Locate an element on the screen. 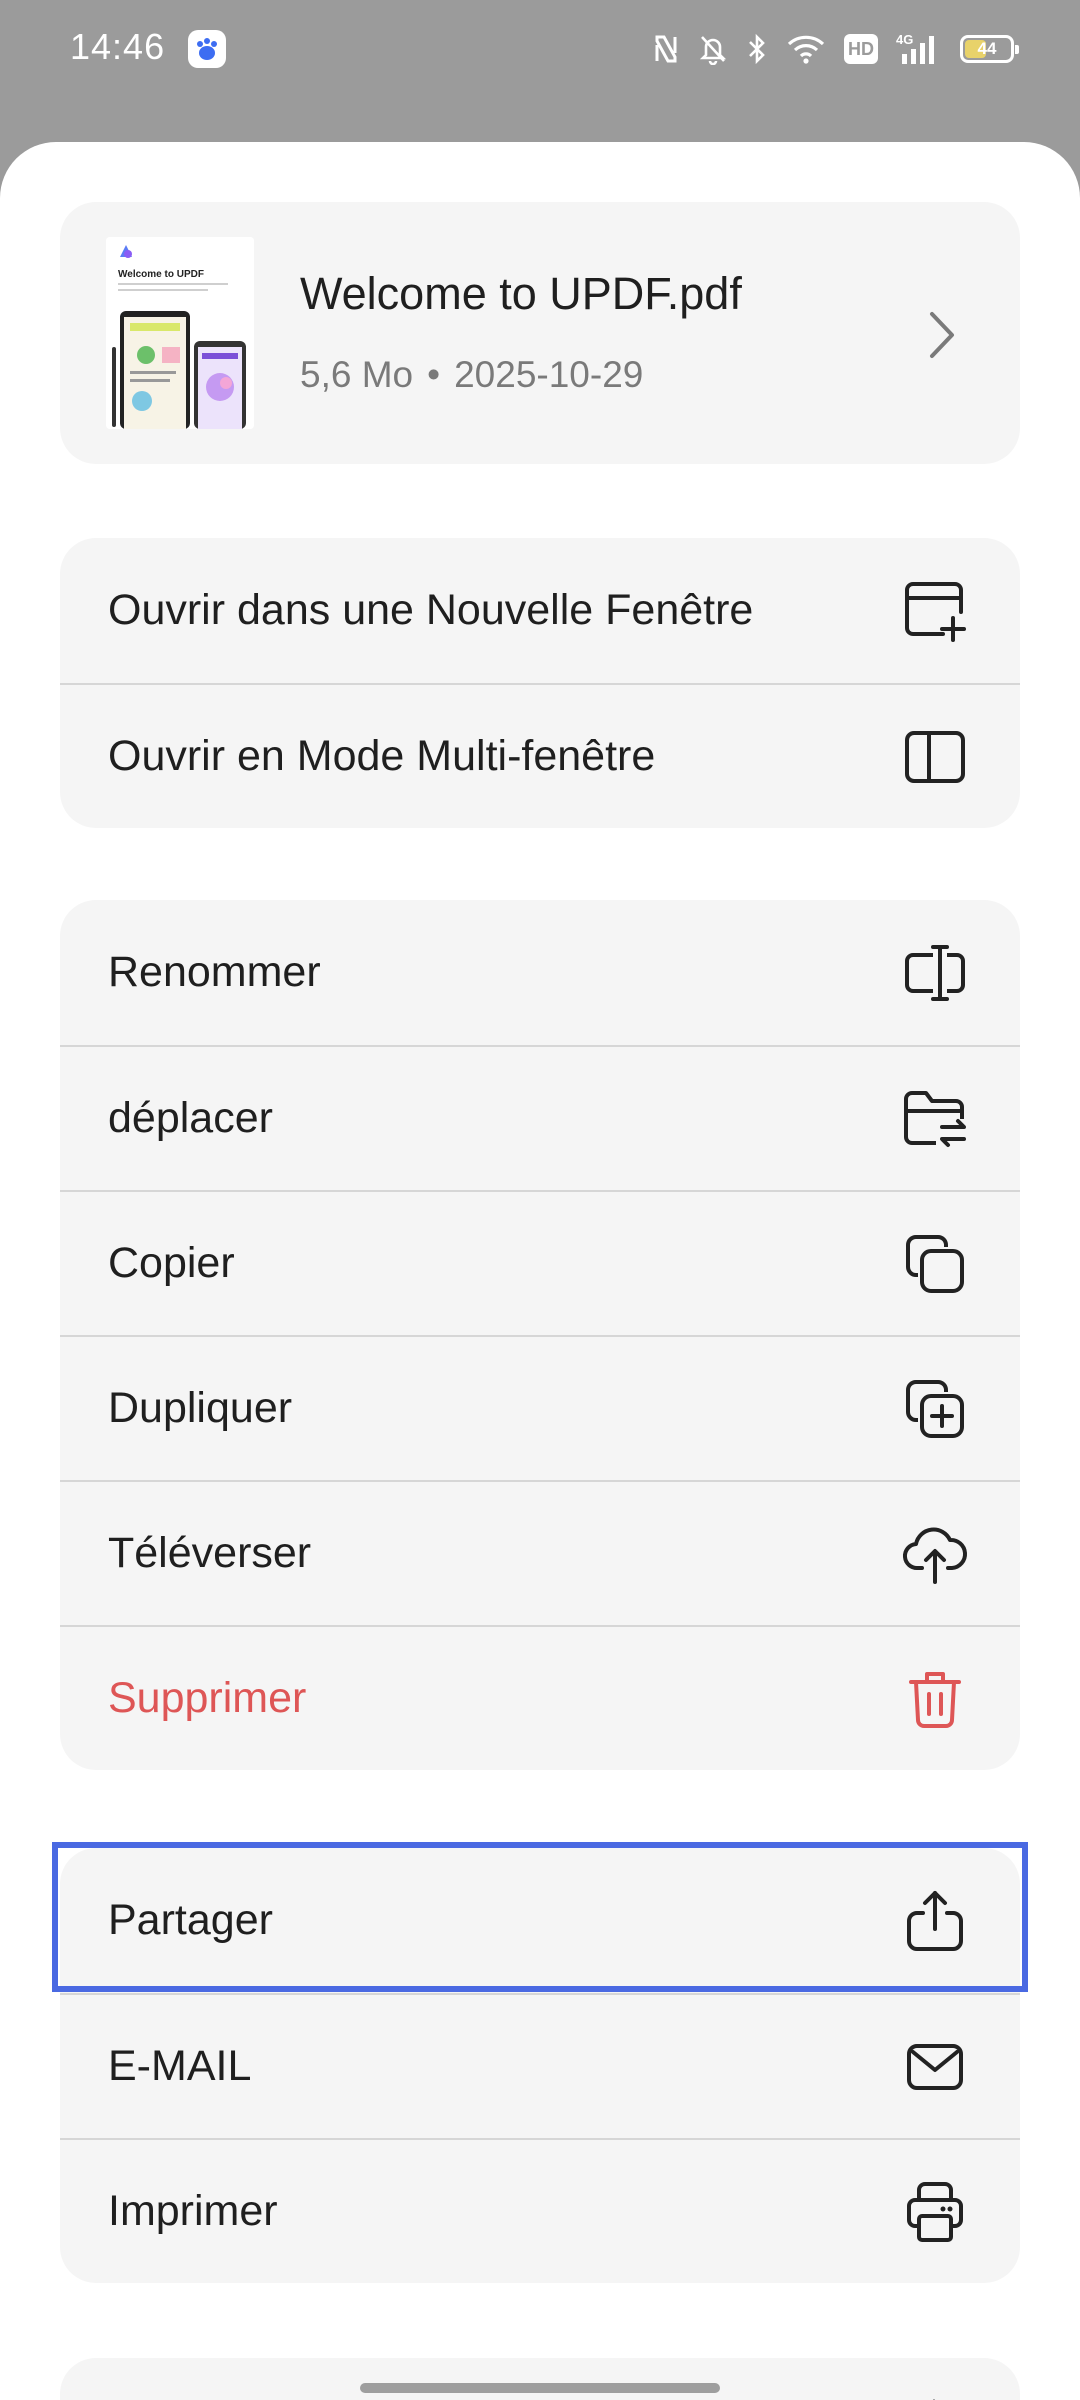  file-size: 5,6 Mo is located at coordinates (357, 374).